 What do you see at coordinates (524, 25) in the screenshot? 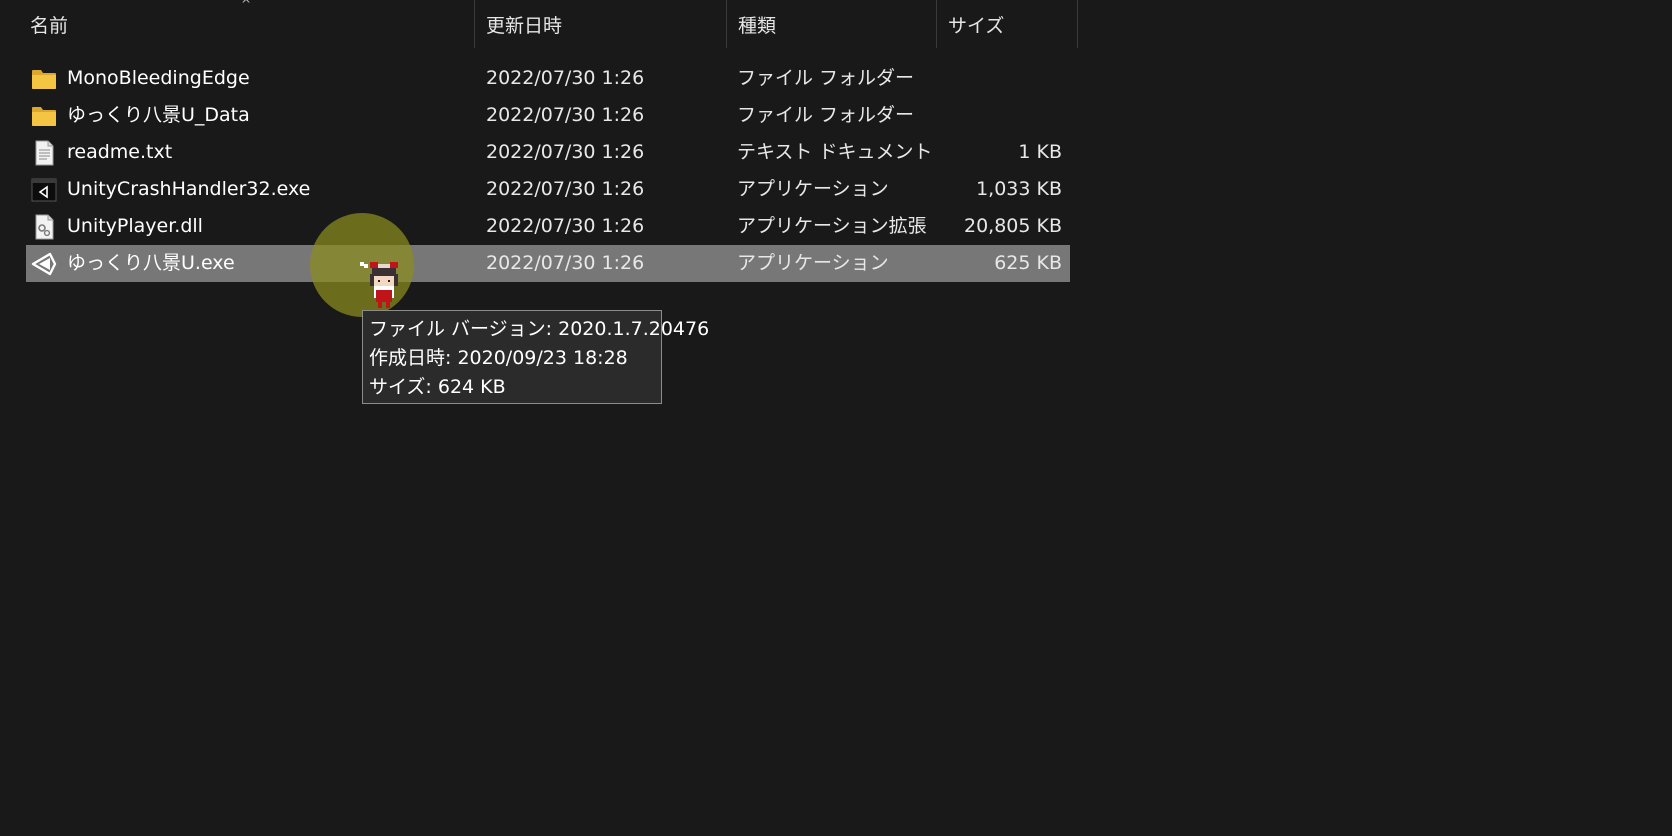
I see `column-header-date-label: 更新日時` at bounding box center [524, 25].